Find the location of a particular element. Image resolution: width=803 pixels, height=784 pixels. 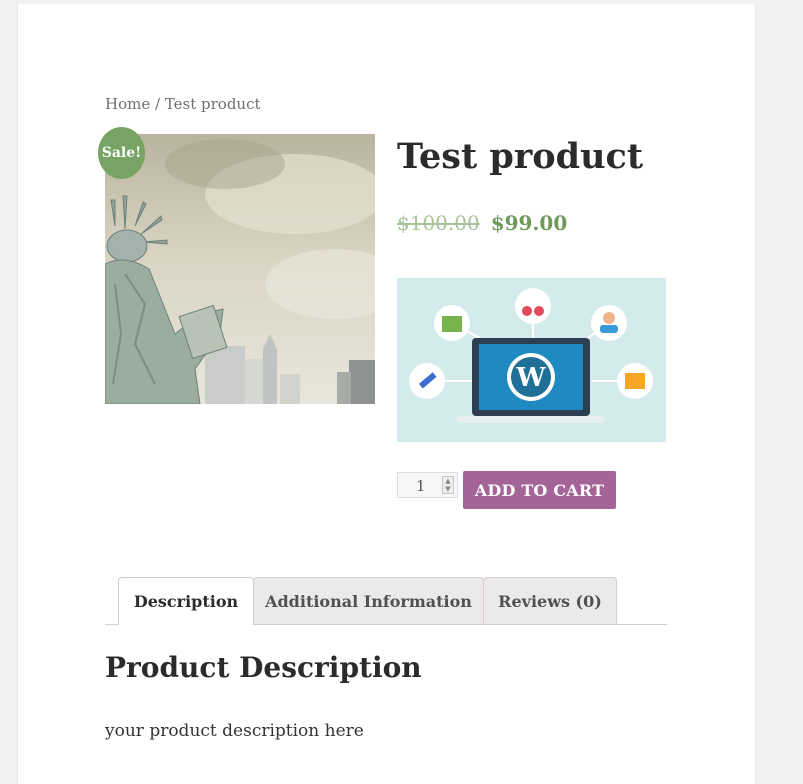

statue-of-liberty-image is located at coordinates (240, 269).